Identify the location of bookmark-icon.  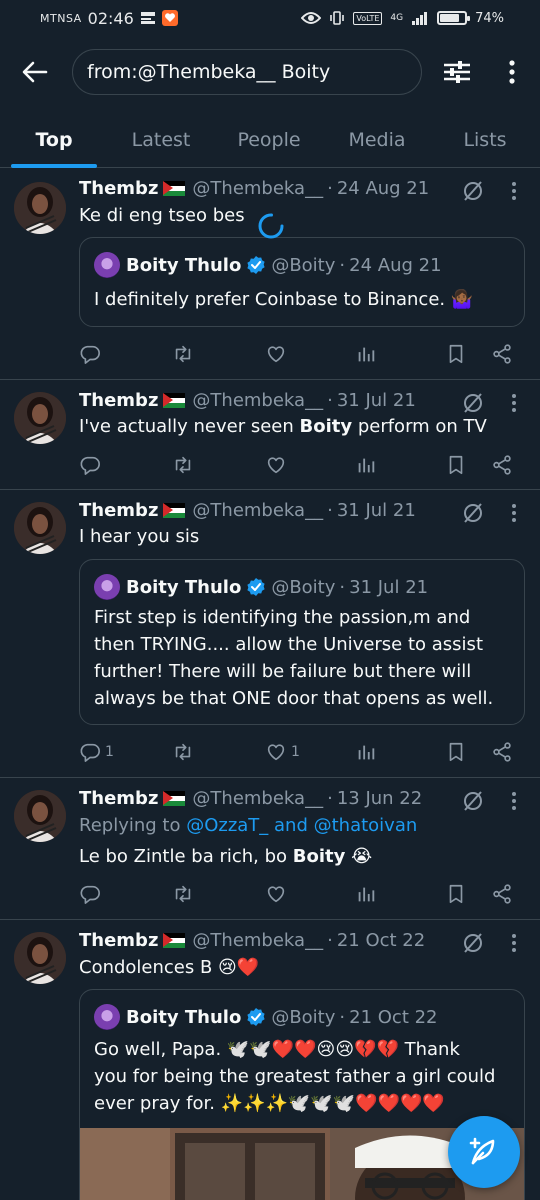
(456, 354).